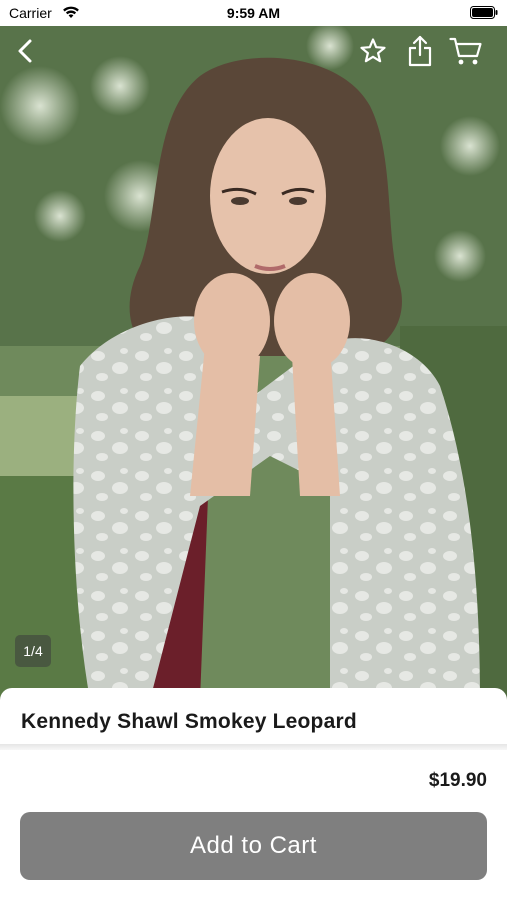 The image size is (507, 900). I want to click on status-time: 9:59 AM, so click(253, 13).